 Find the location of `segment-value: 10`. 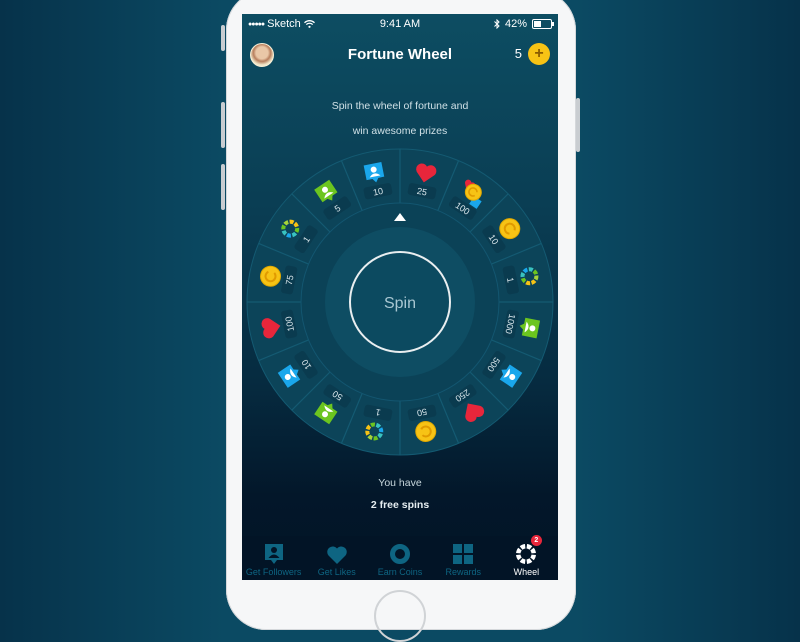

segment-value: 10 is located at coordinates (378, 192).